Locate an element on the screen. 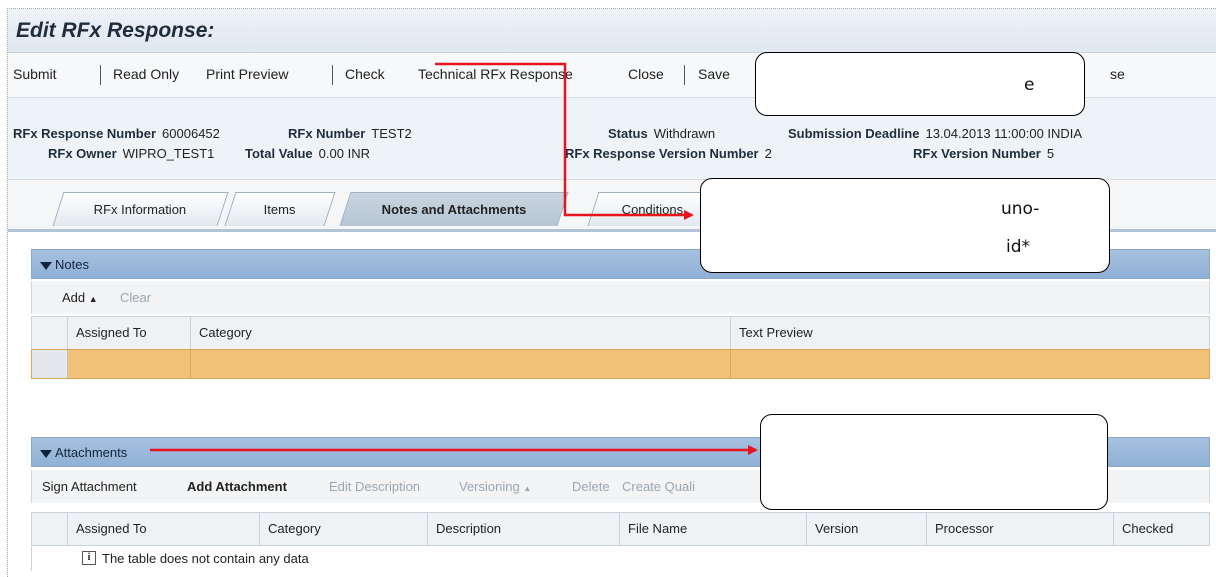  column-header: File Name is located at coordinates (713, 529).